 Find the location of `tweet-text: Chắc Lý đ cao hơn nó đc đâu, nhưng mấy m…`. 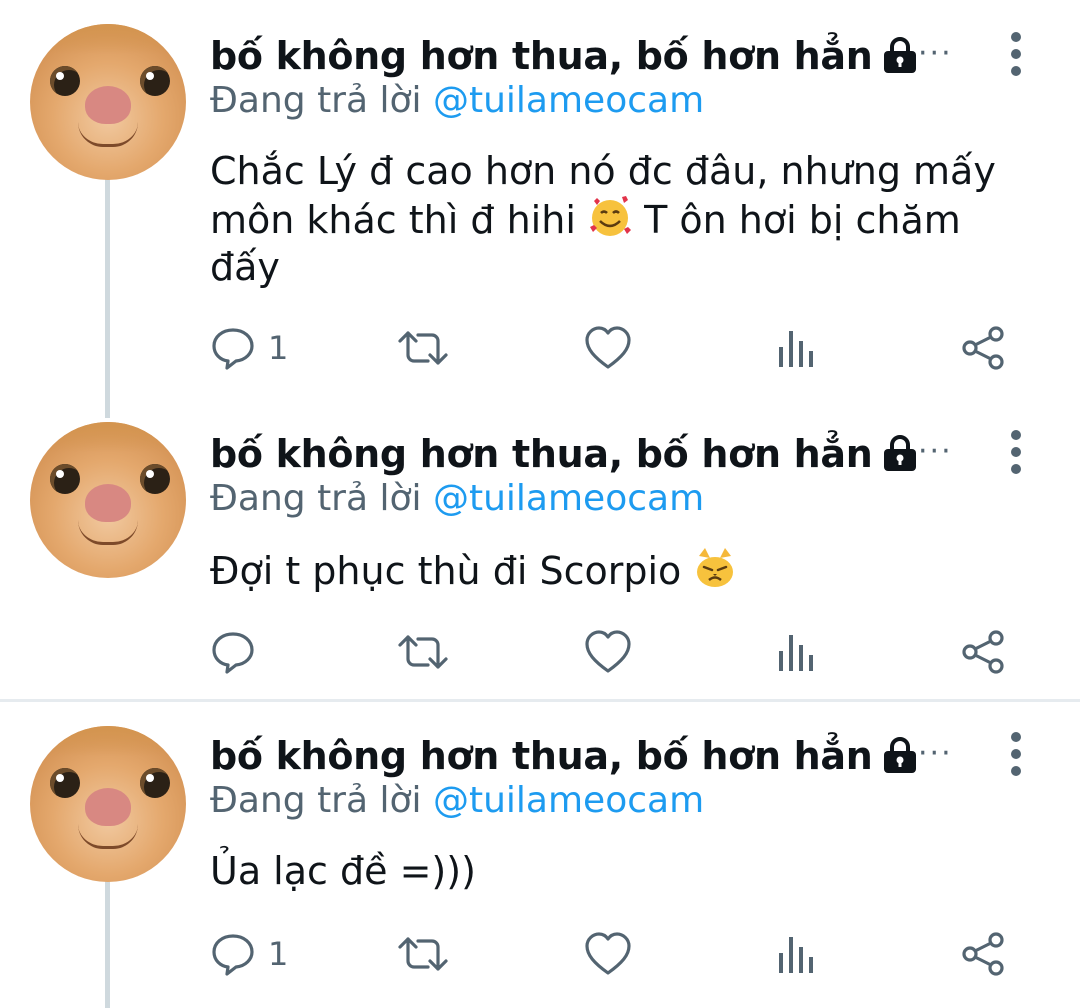

tweet-text: Chắc Lý đ cao hơn nó đc đâu, nhưng mấy m… is located at coordinates (625, 219).